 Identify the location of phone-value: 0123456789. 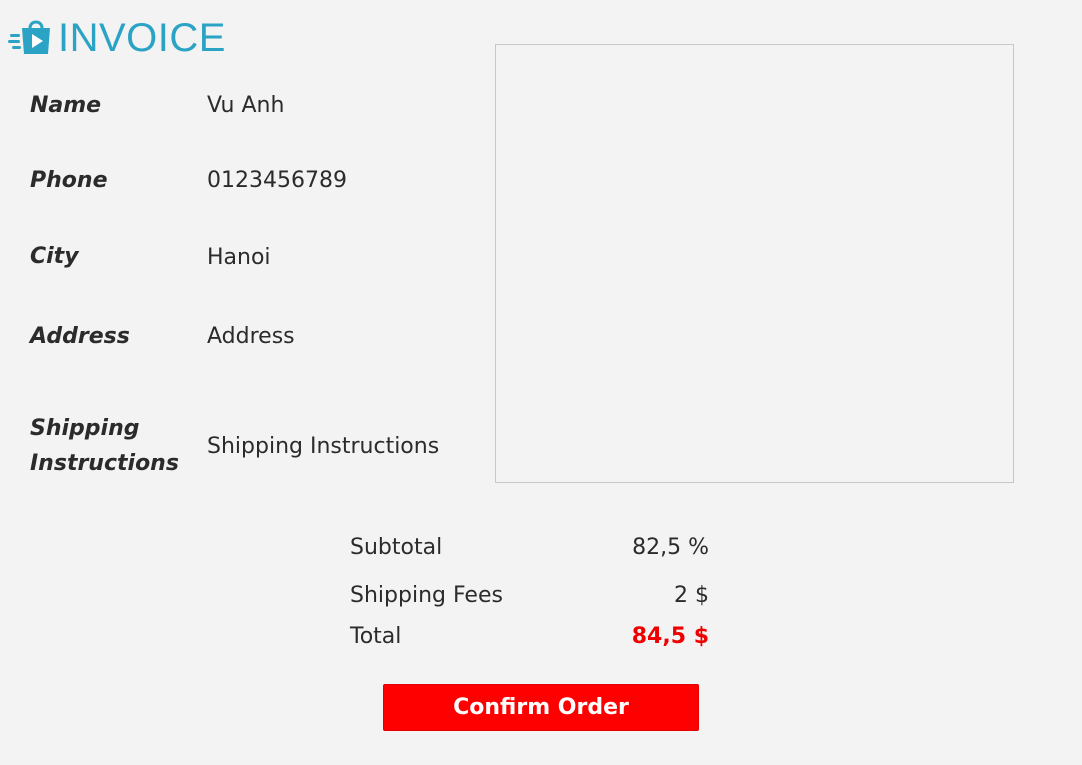
(277, 180).